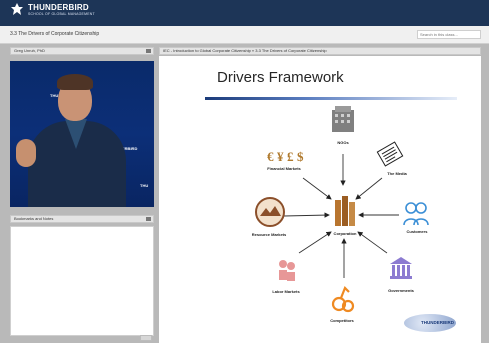 Image resolution: width=489 pixels, height=343 pixels. What do you see at coordinates (144, 185) in the screenshot?
I see `video-watermark: THU` at bounding box center [144, 185].